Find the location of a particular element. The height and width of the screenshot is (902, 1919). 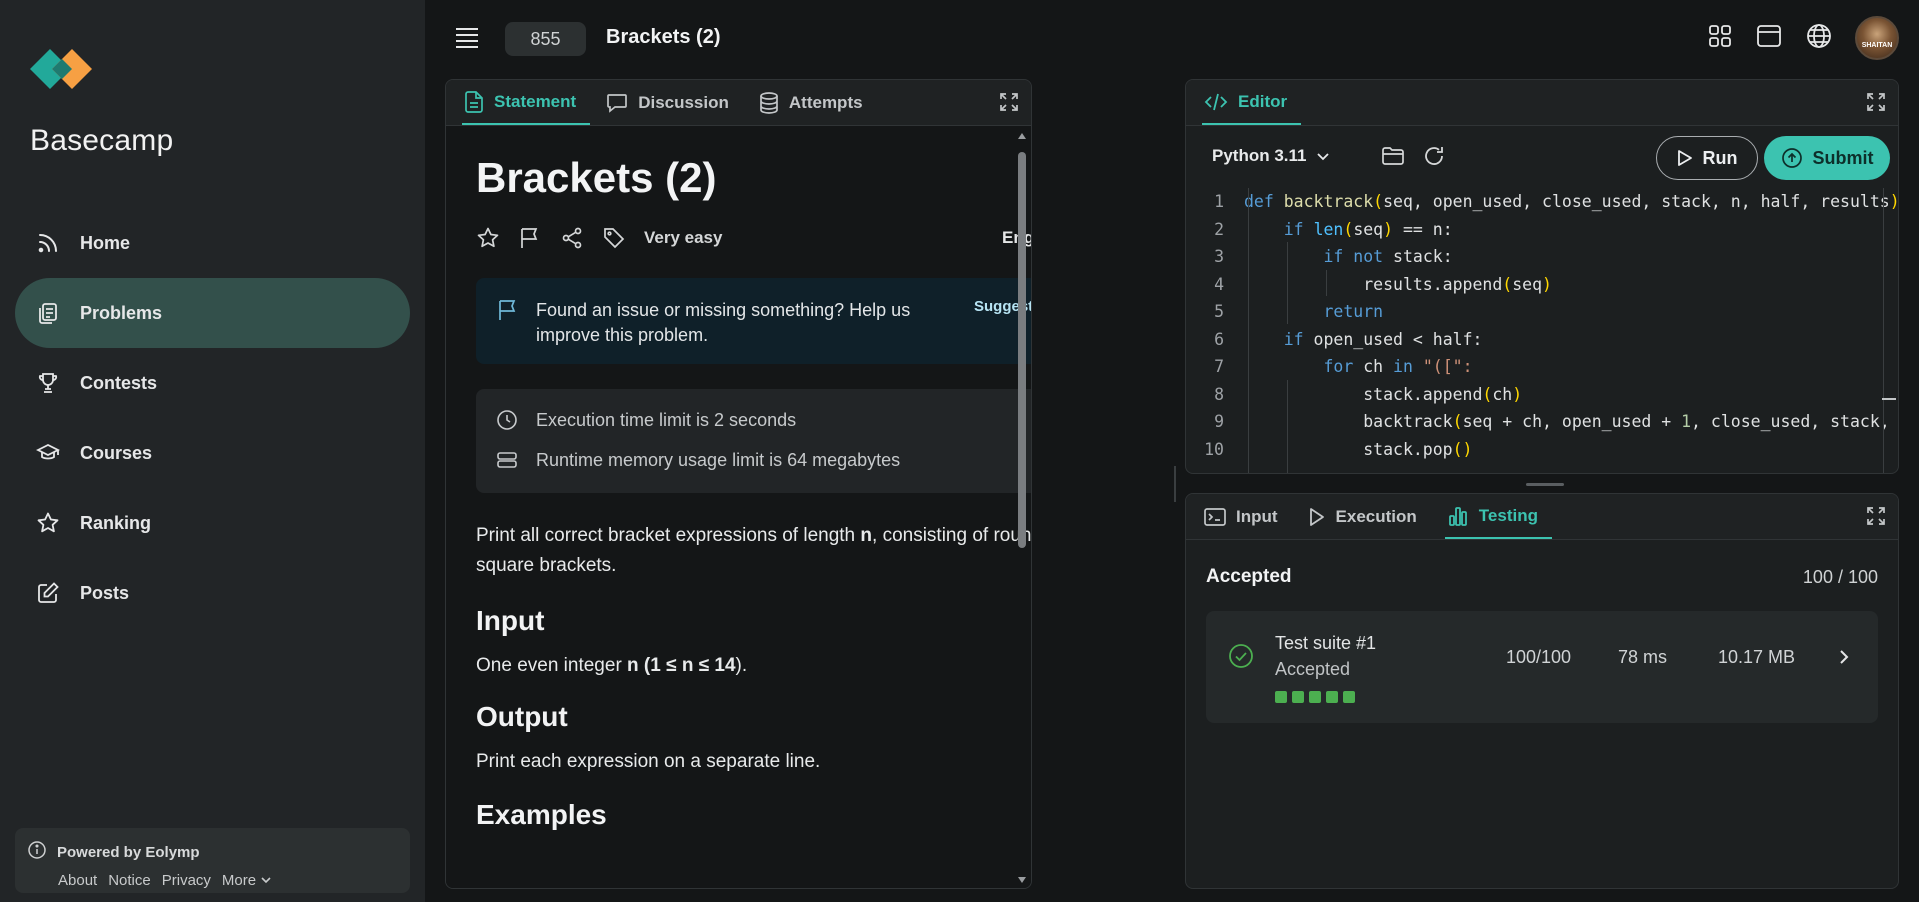

output-tabs: Input Execution Testing is located at coordinates (1542, 517).